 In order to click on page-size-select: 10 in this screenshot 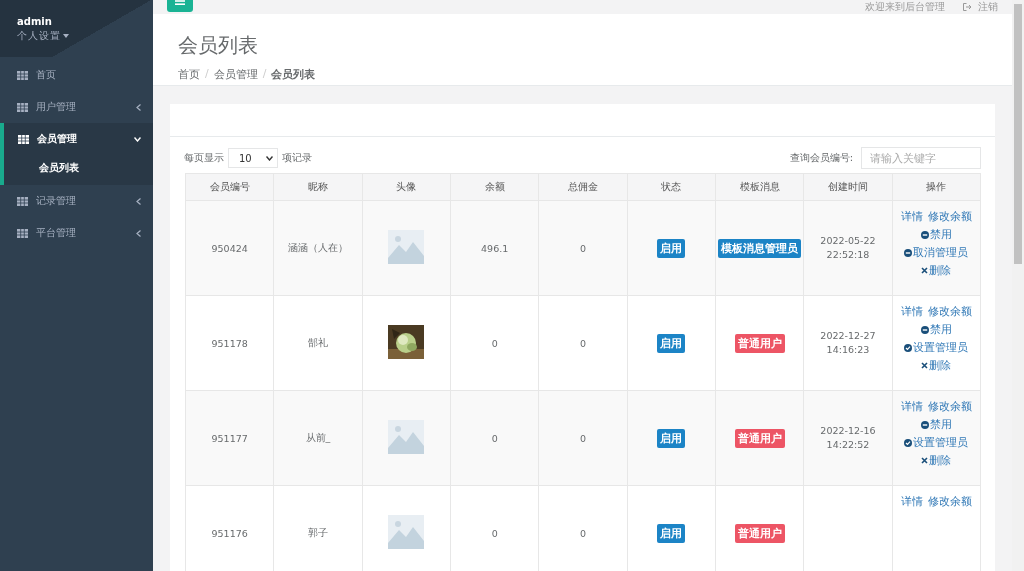, I will do `click(253, 158)`.